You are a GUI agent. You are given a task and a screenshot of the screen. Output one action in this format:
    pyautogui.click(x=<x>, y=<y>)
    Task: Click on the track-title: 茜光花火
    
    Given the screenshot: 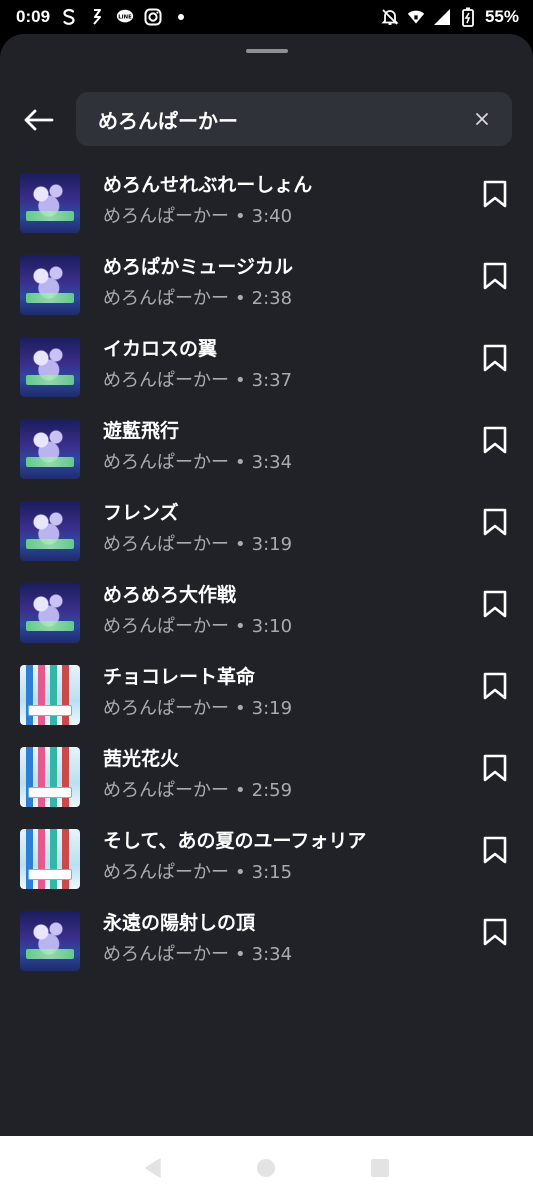 What is the action you would take?
    pyautogui.click(x=141, y=759)
    